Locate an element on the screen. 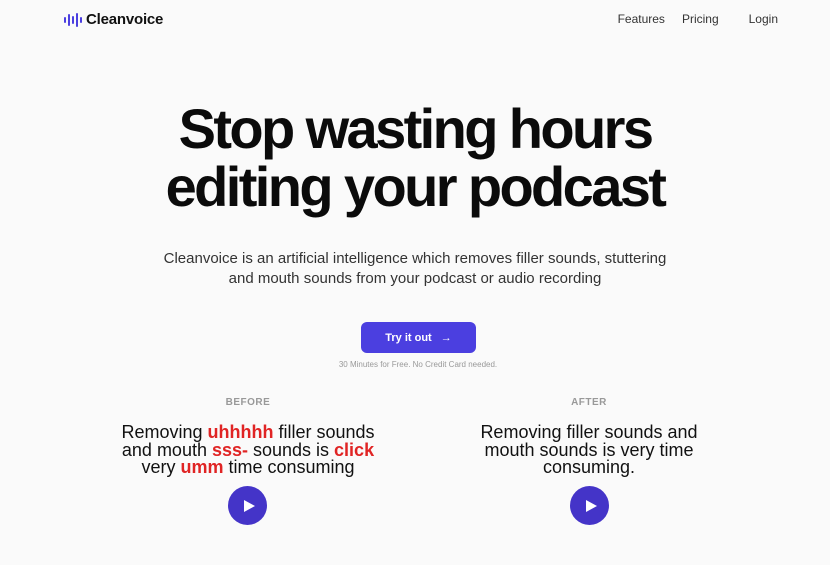 The height and width of the screenshot is (565, 830). before-play-button is located at coordinates (247, 505).